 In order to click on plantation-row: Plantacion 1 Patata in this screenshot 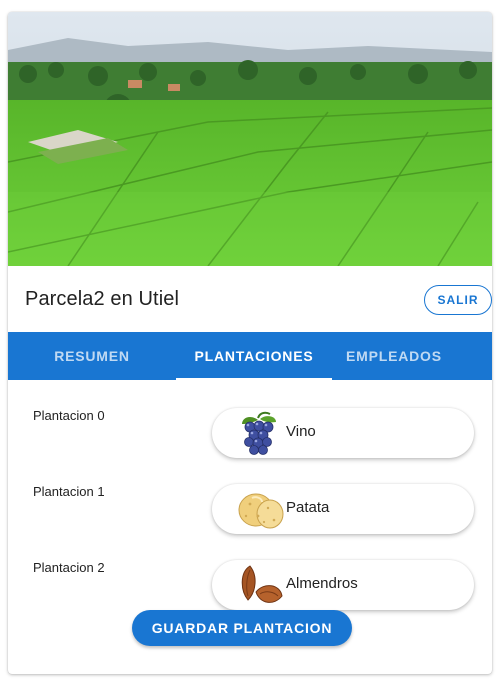, I will do `click(250, 502)`.